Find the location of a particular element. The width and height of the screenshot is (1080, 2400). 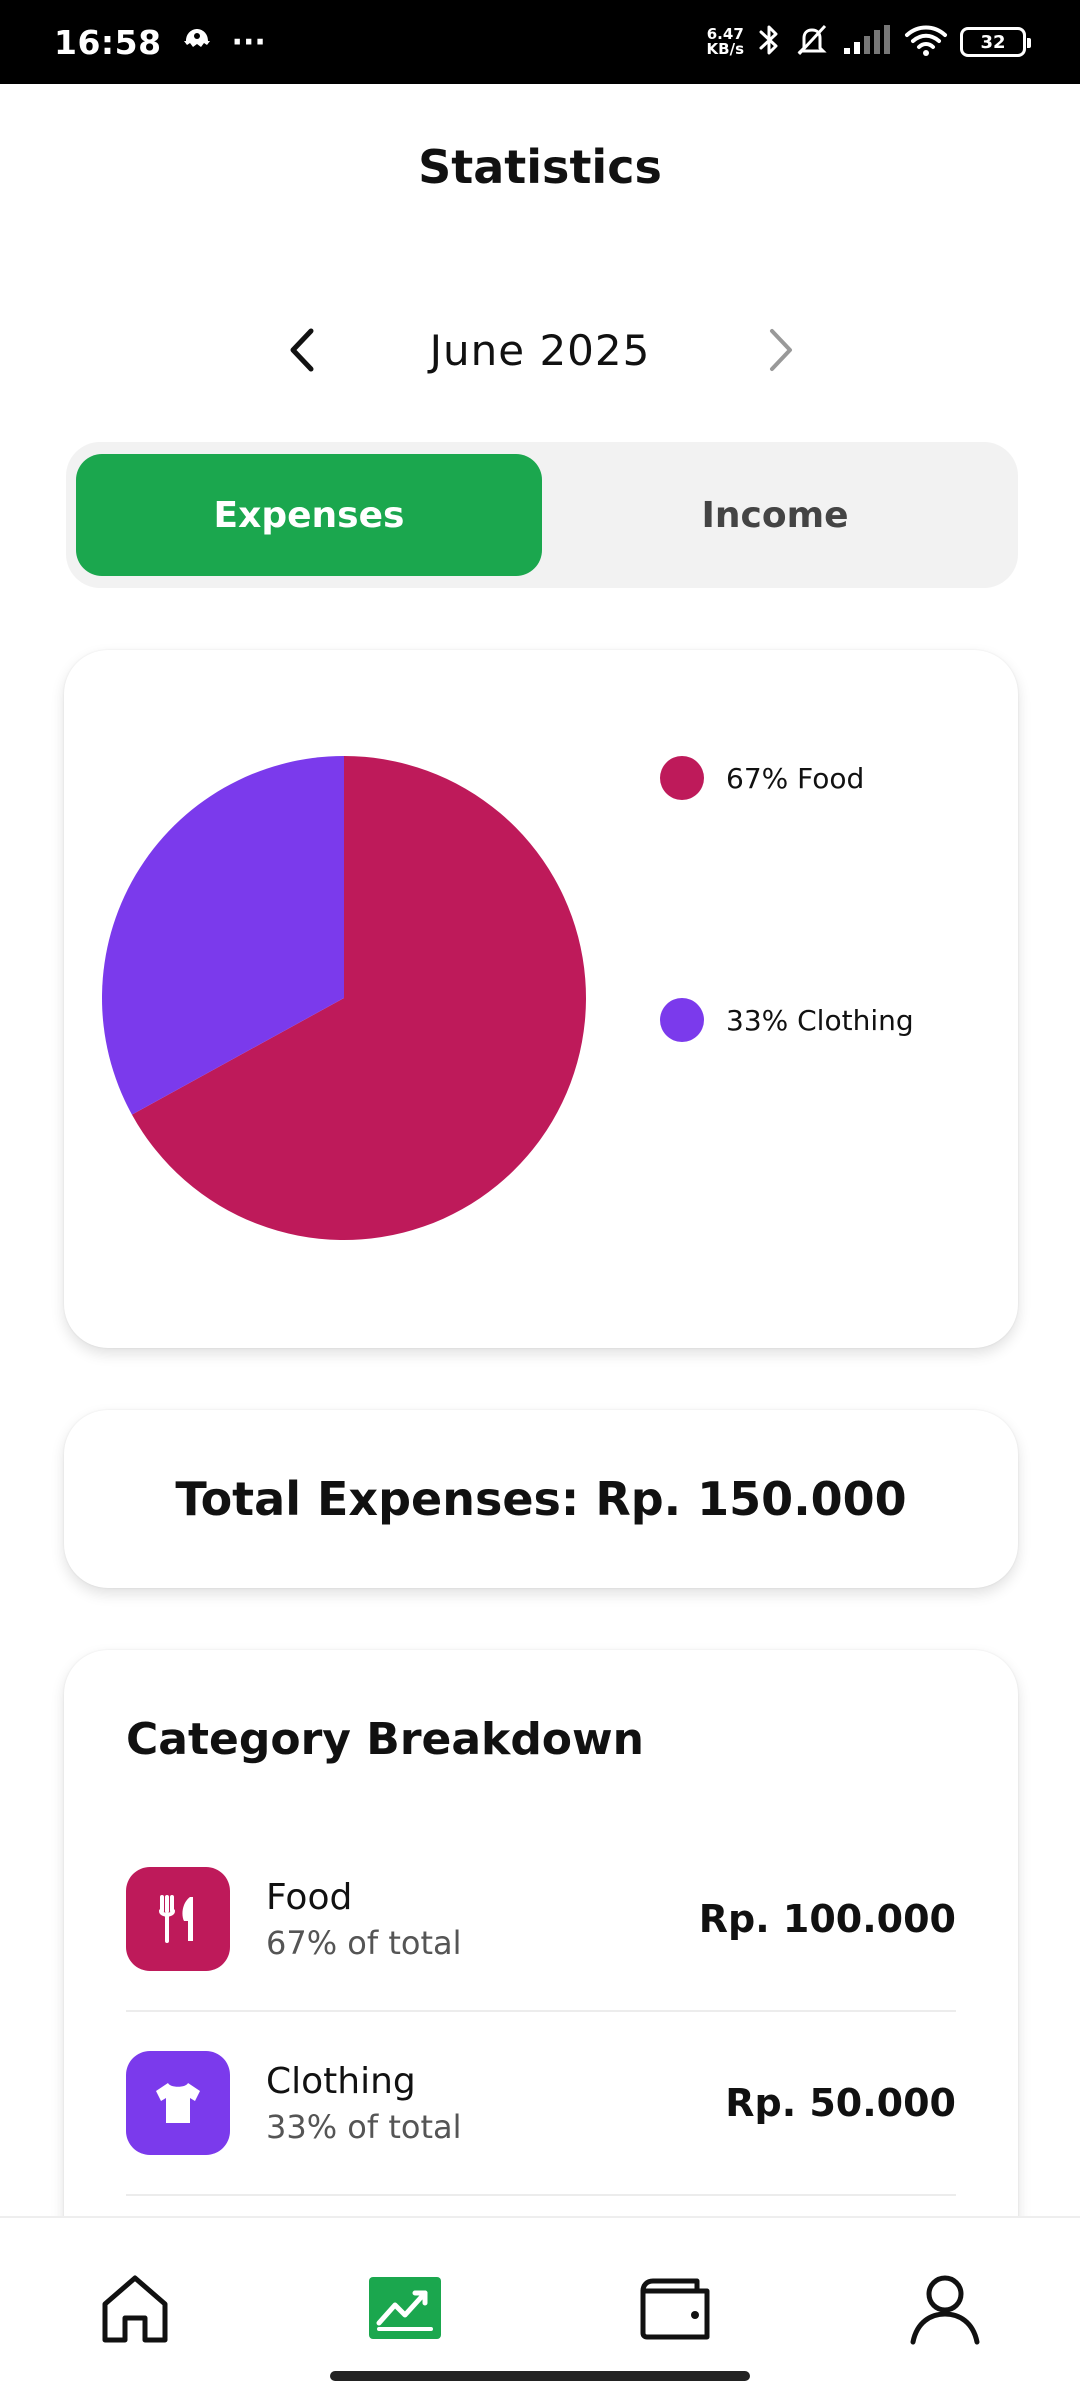

network-speed: 6.47 KB/s is located at coordinates (725, 42).